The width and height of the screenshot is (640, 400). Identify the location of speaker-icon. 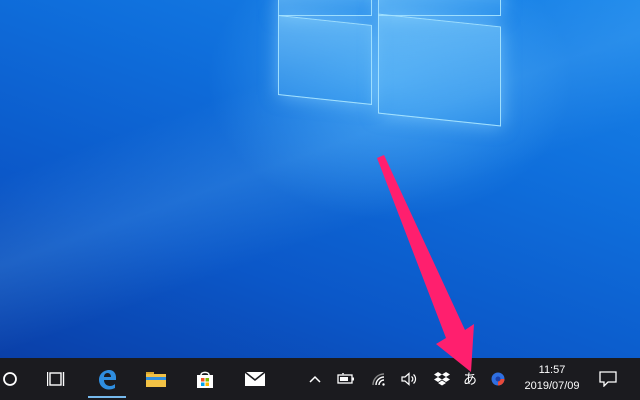
(409, 379).